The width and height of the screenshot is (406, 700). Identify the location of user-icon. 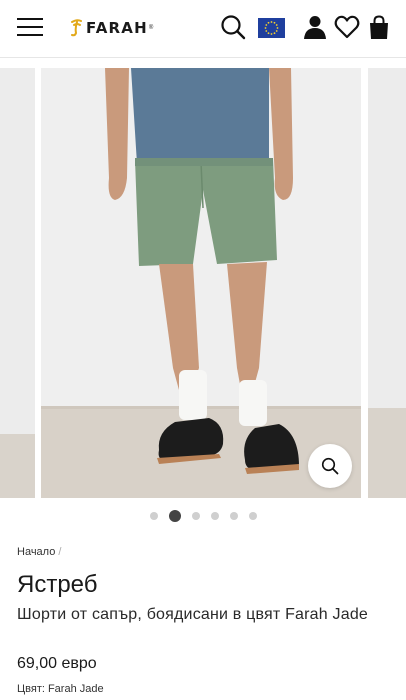
(315, 27).